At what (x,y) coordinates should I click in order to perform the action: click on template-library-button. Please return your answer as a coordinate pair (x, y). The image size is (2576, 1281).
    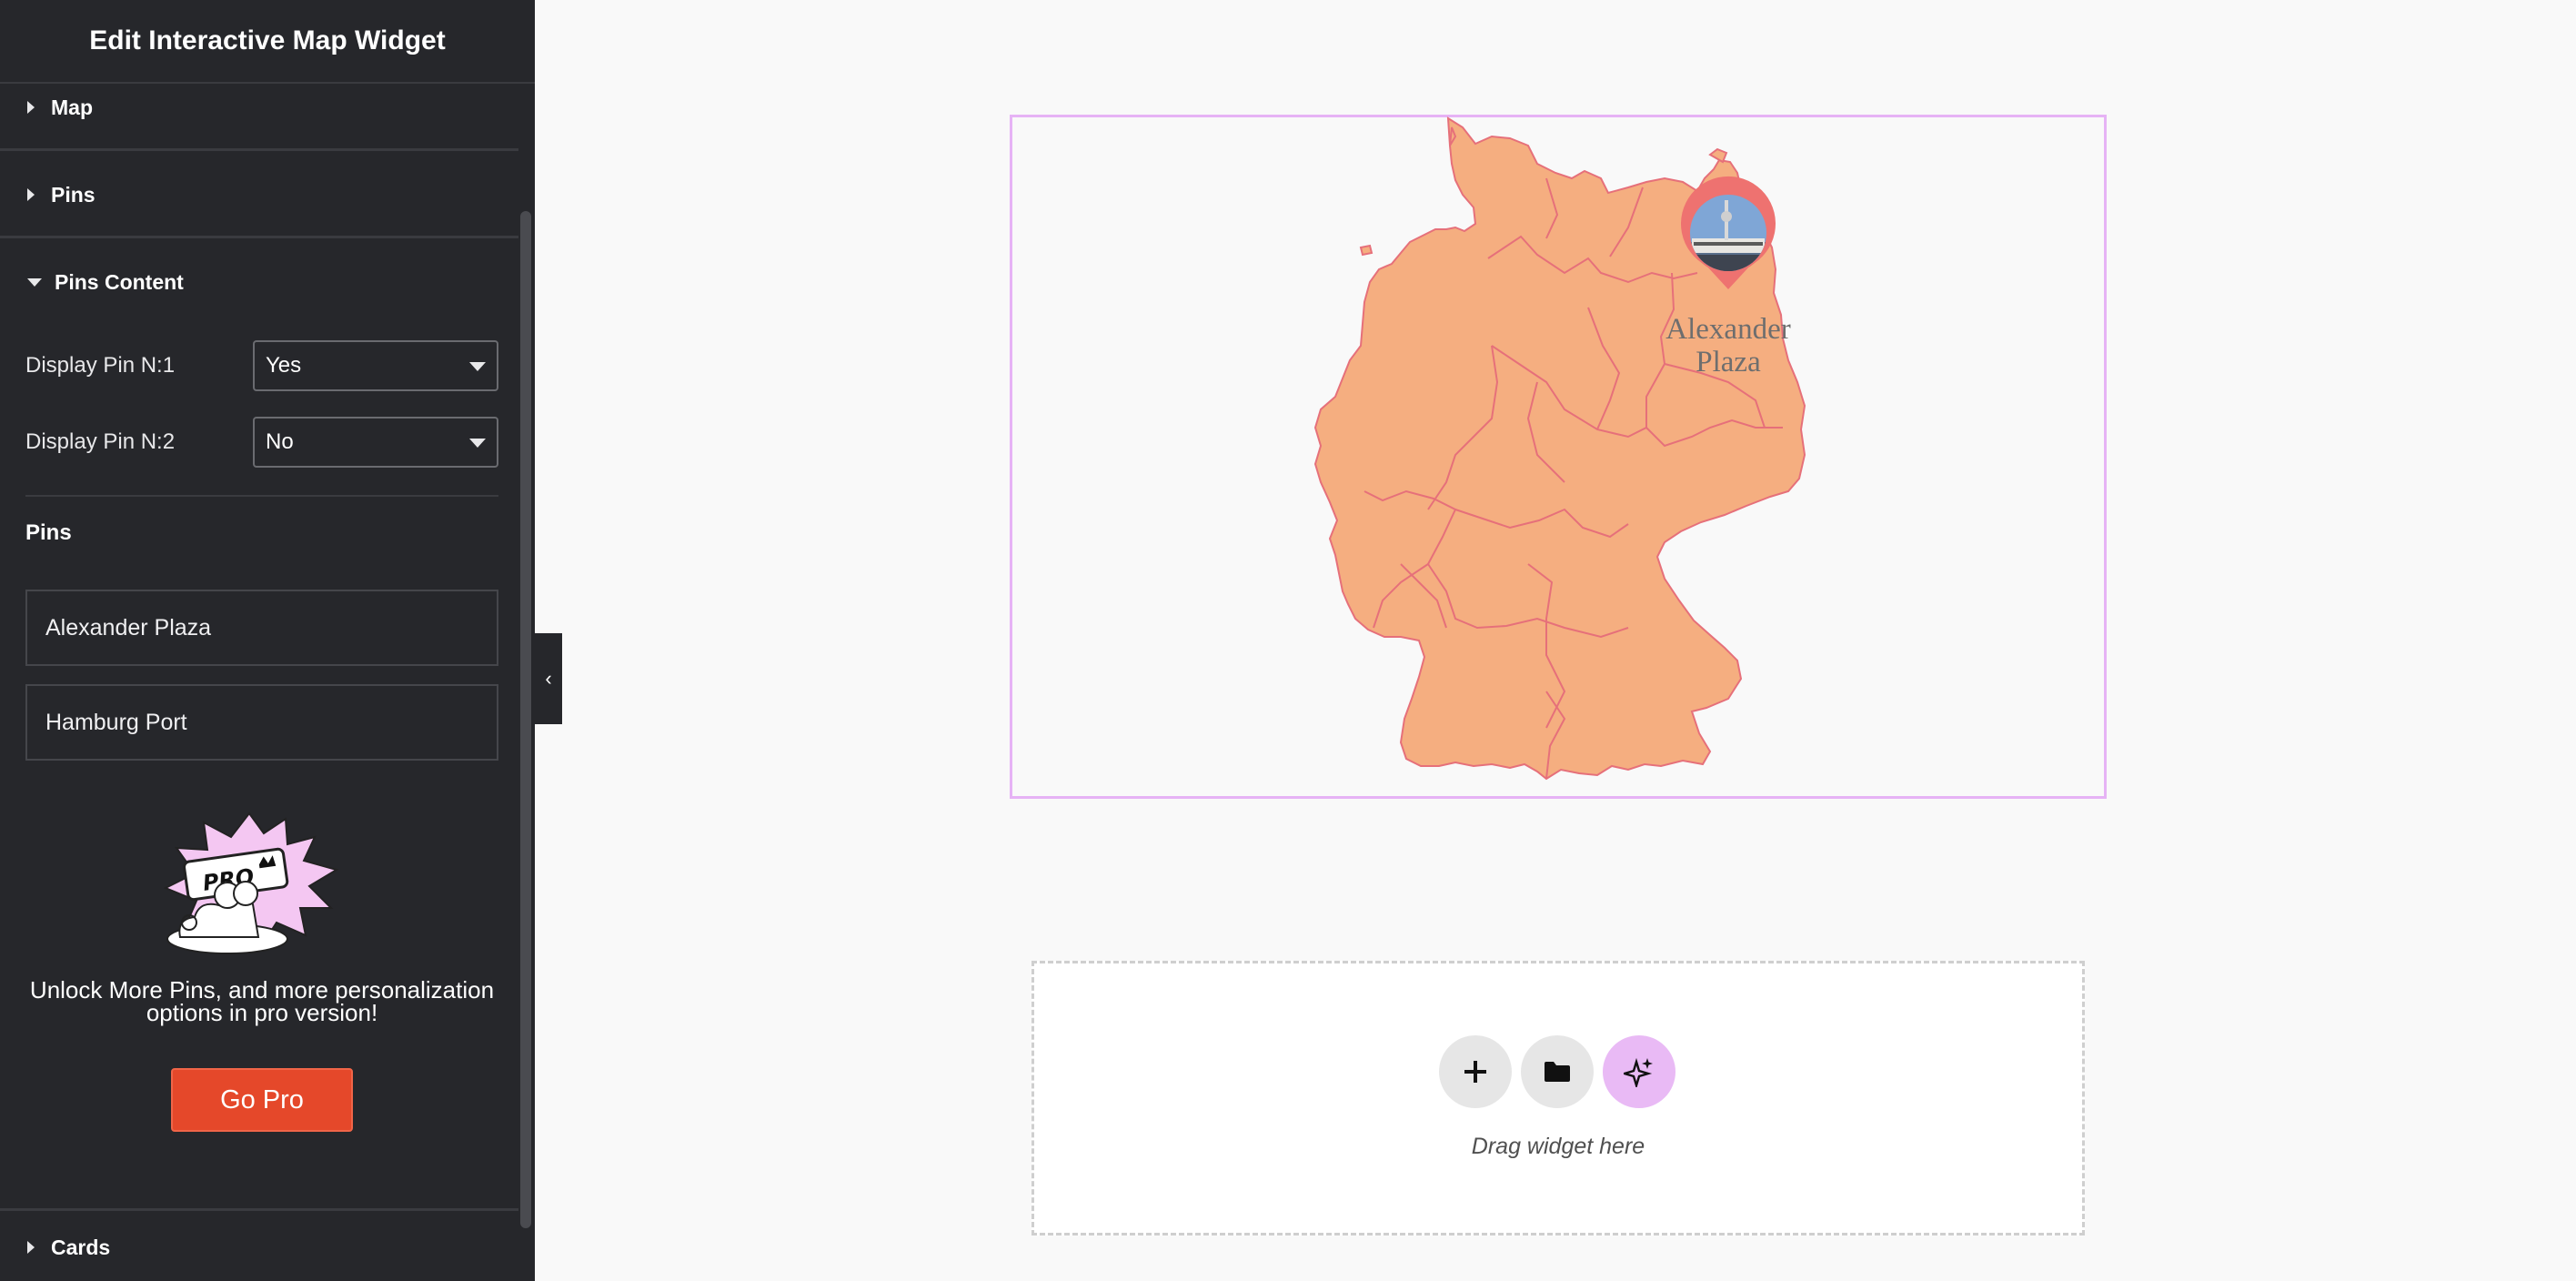
    Looking at the image, I should click on (1557, 1071).